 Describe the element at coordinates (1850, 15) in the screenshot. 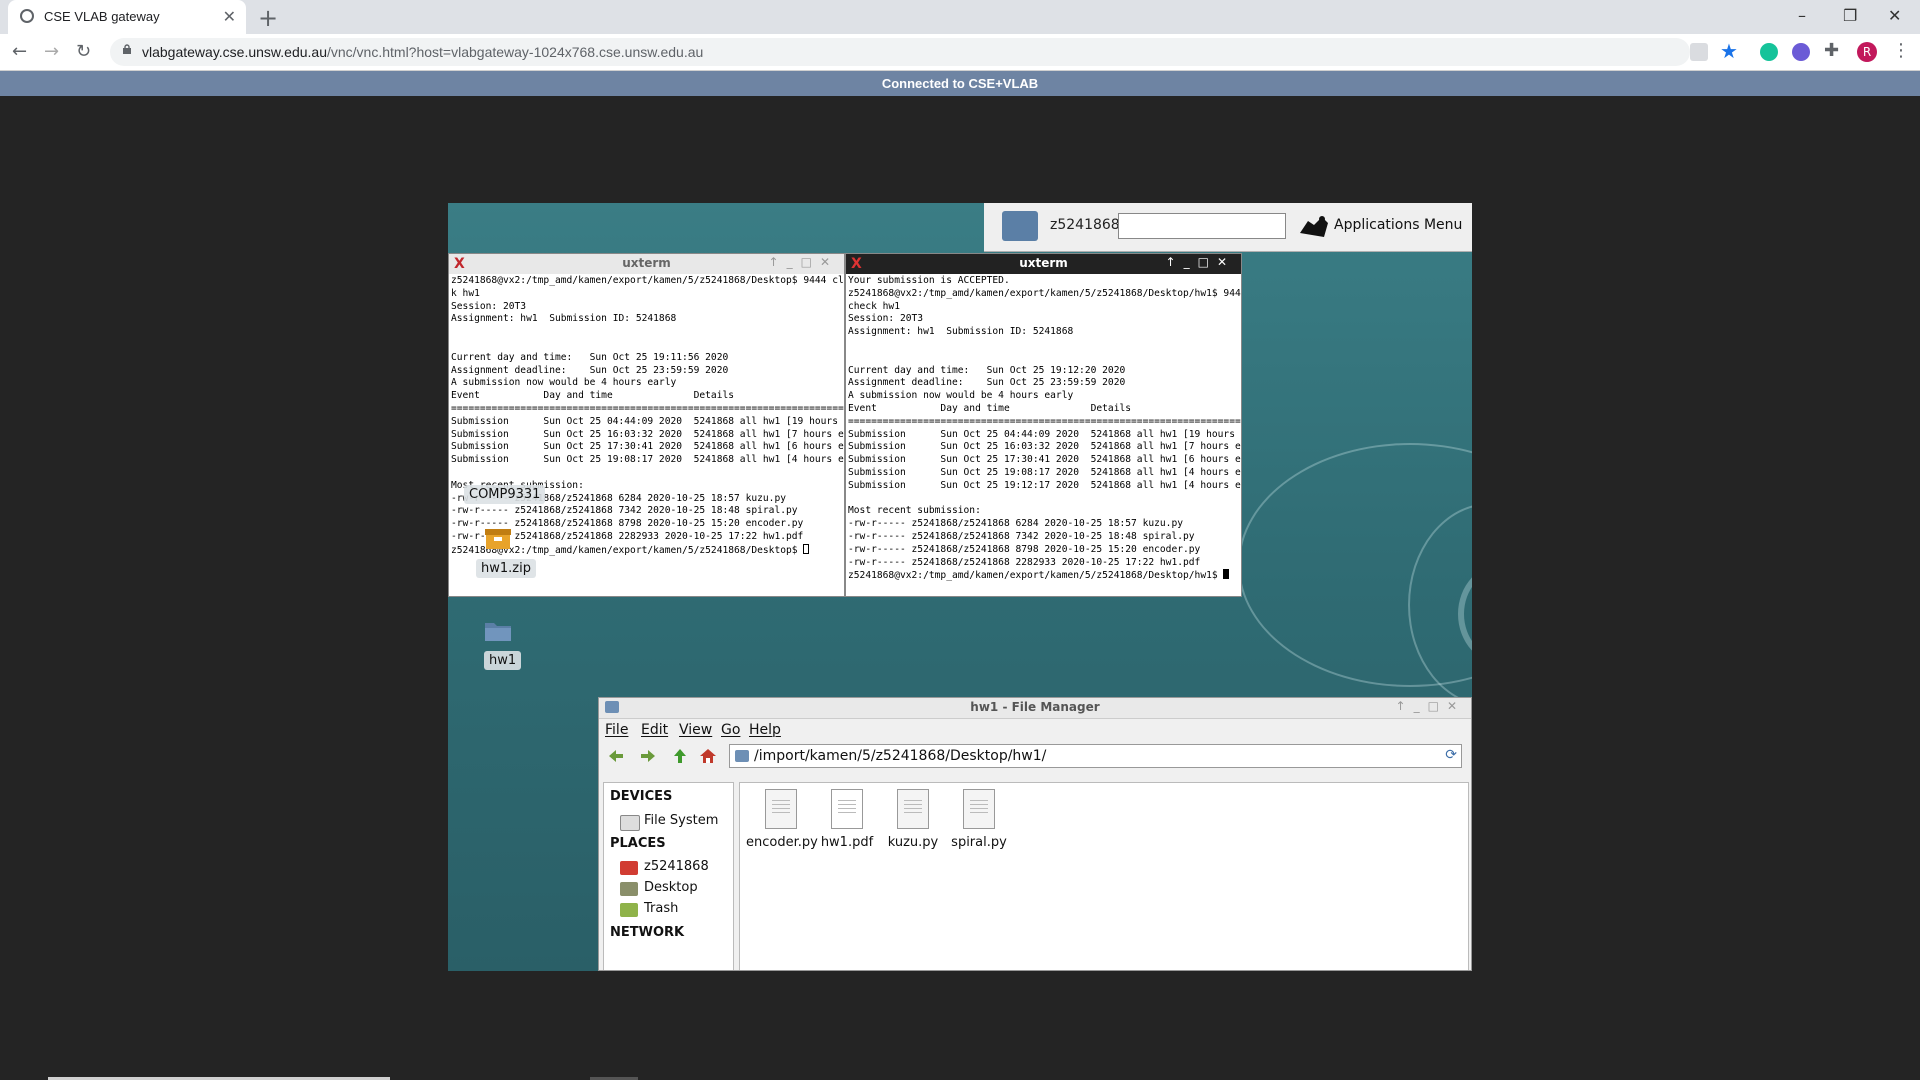

I see `maximize-window-button: ❐` at that location.